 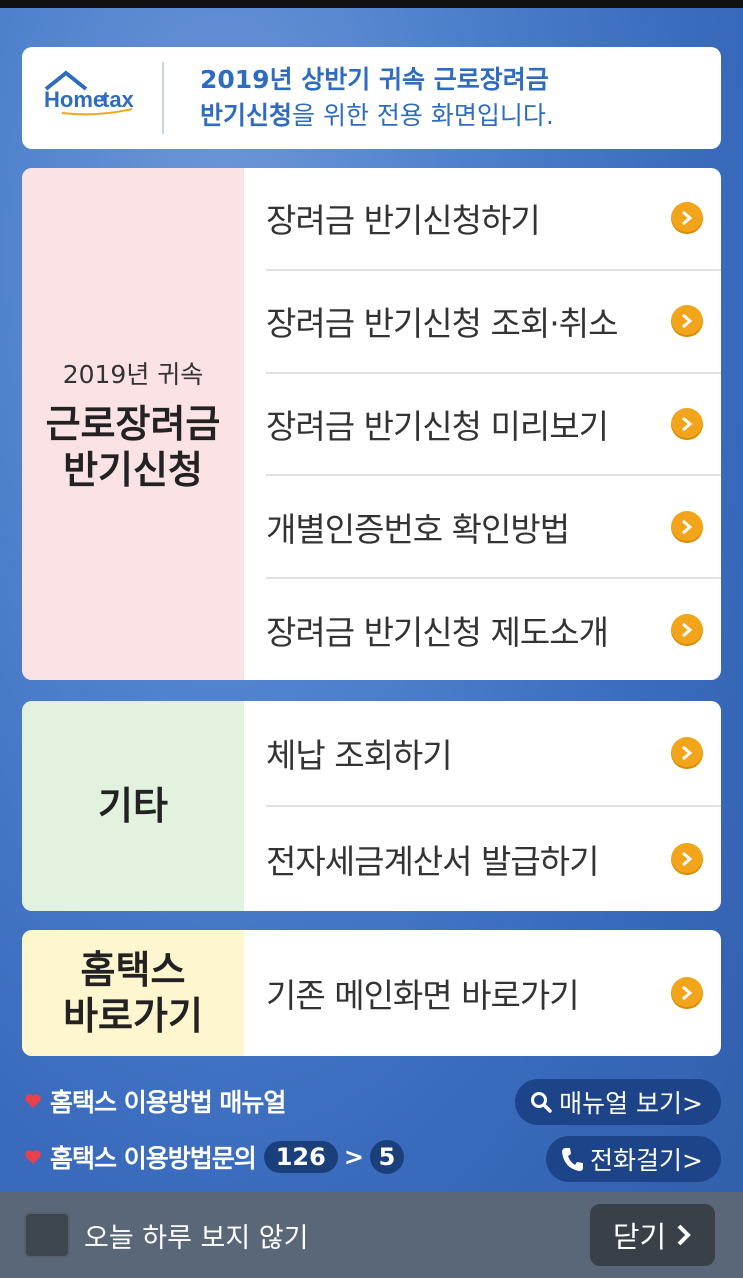 I want to click on section2-label: 기타, so click(x=133, y=806).